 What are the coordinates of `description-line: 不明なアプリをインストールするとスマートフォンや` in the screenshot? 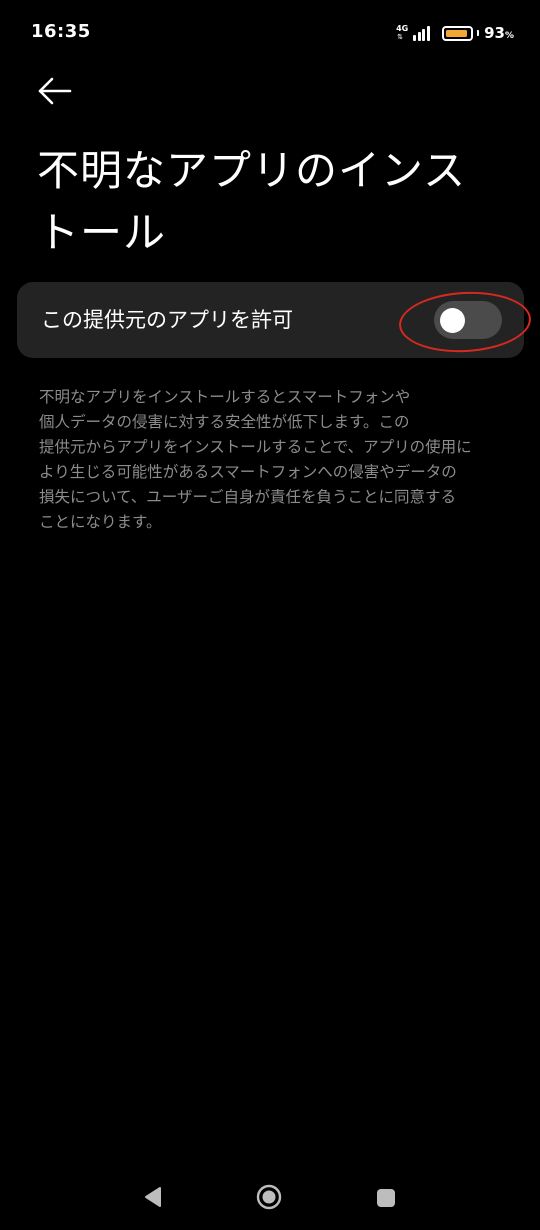 It's located at (225, 397).